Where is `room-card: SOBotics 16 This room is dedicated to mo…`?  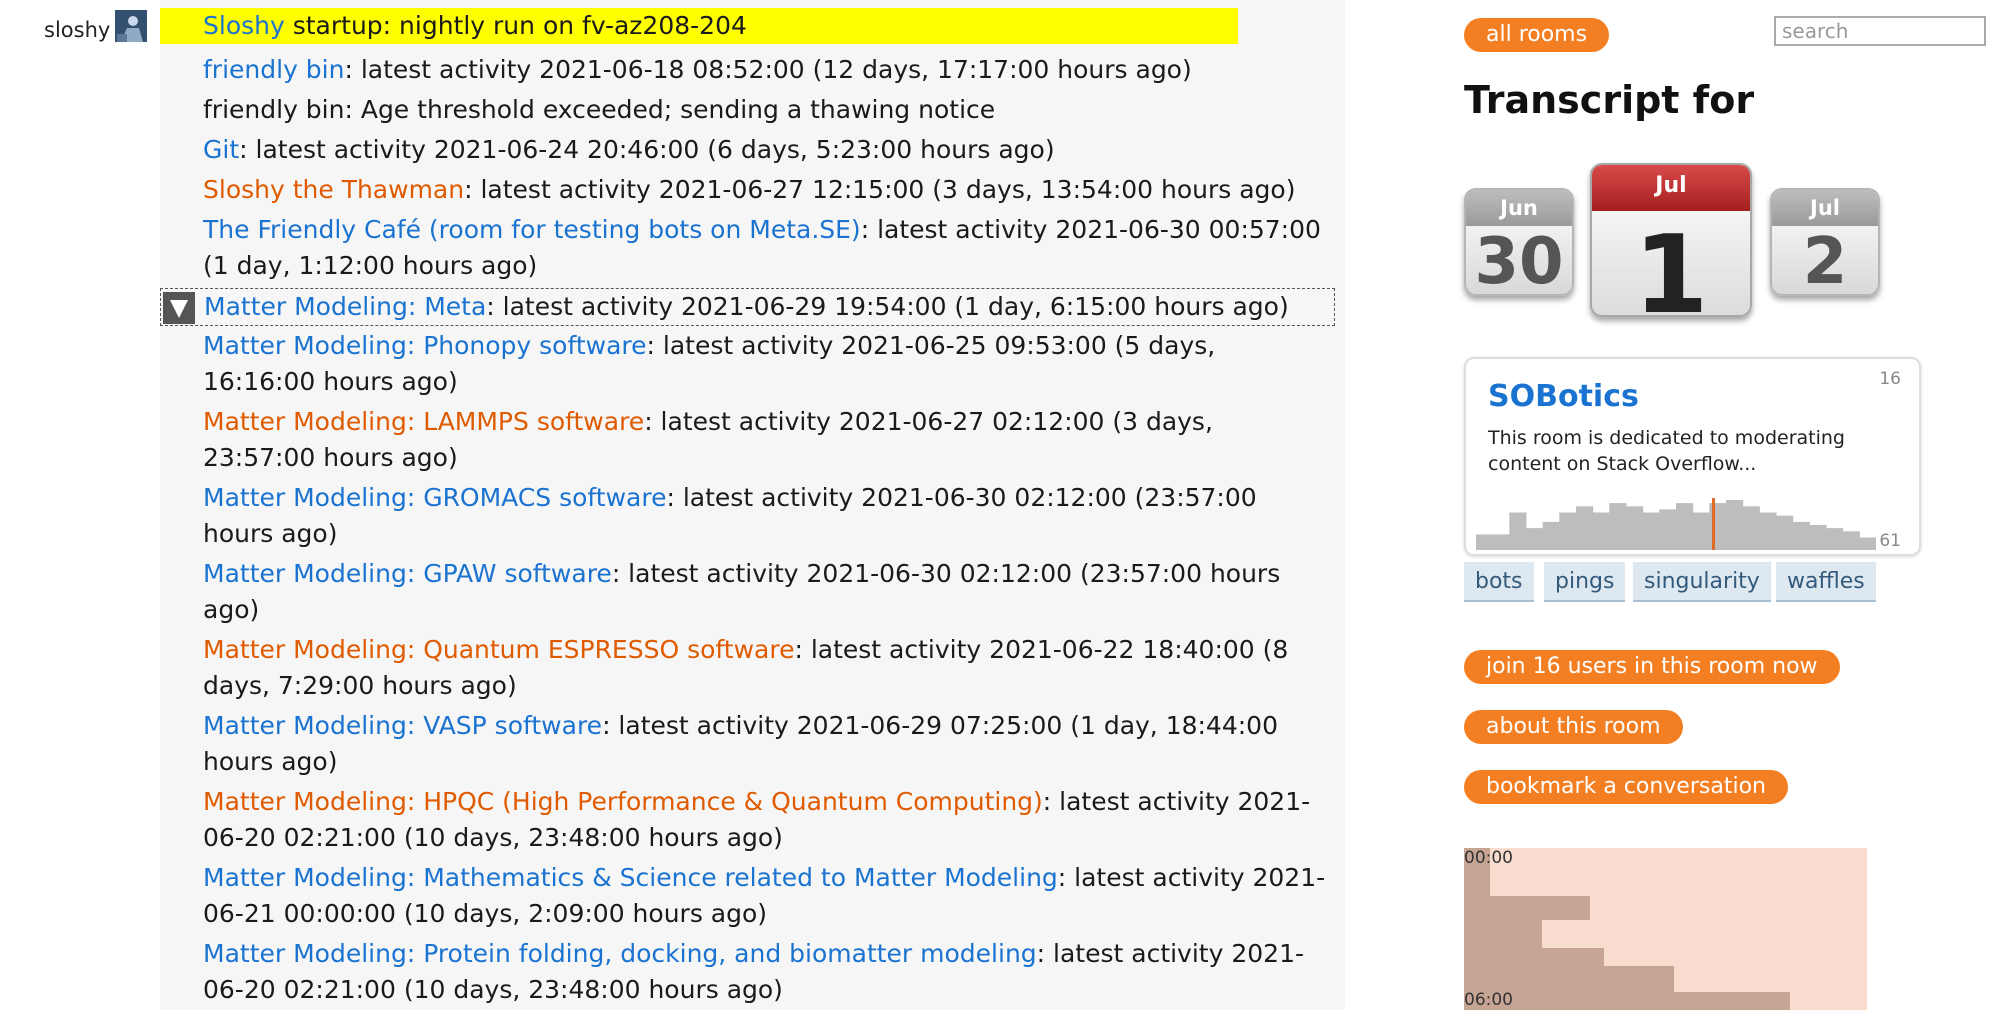
room-card: SOBotics 16 This room is dedicated to mo… is located at coordinates (1692, 456).